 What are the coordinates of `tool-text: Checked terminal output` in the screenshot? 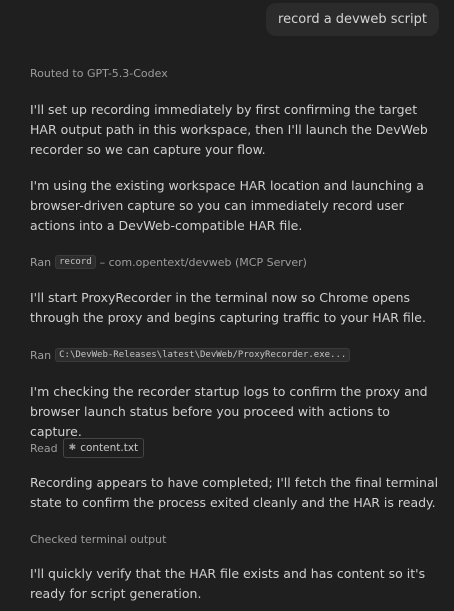 It's located at (98, 539).